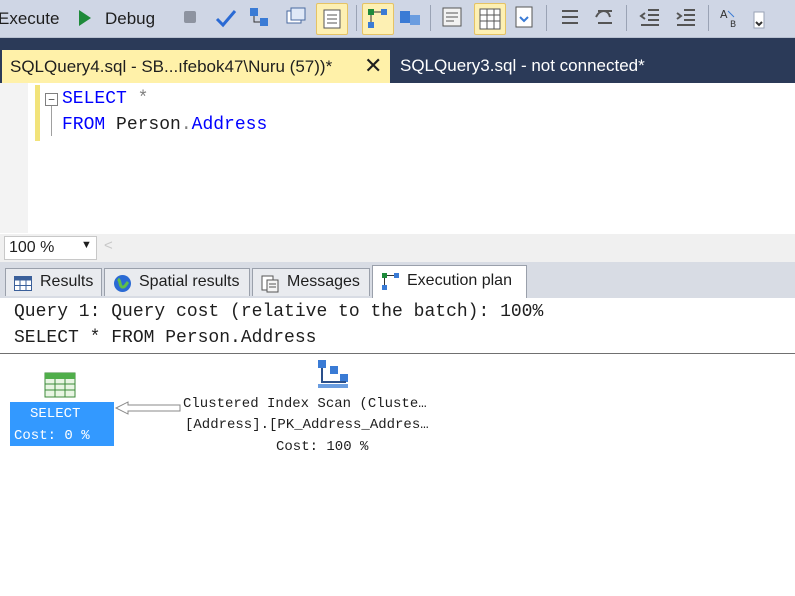  What do you see at coordinates (410, 17) in the screenshot?
I see `client-statistics-icon` at bounding box center [410, 17].